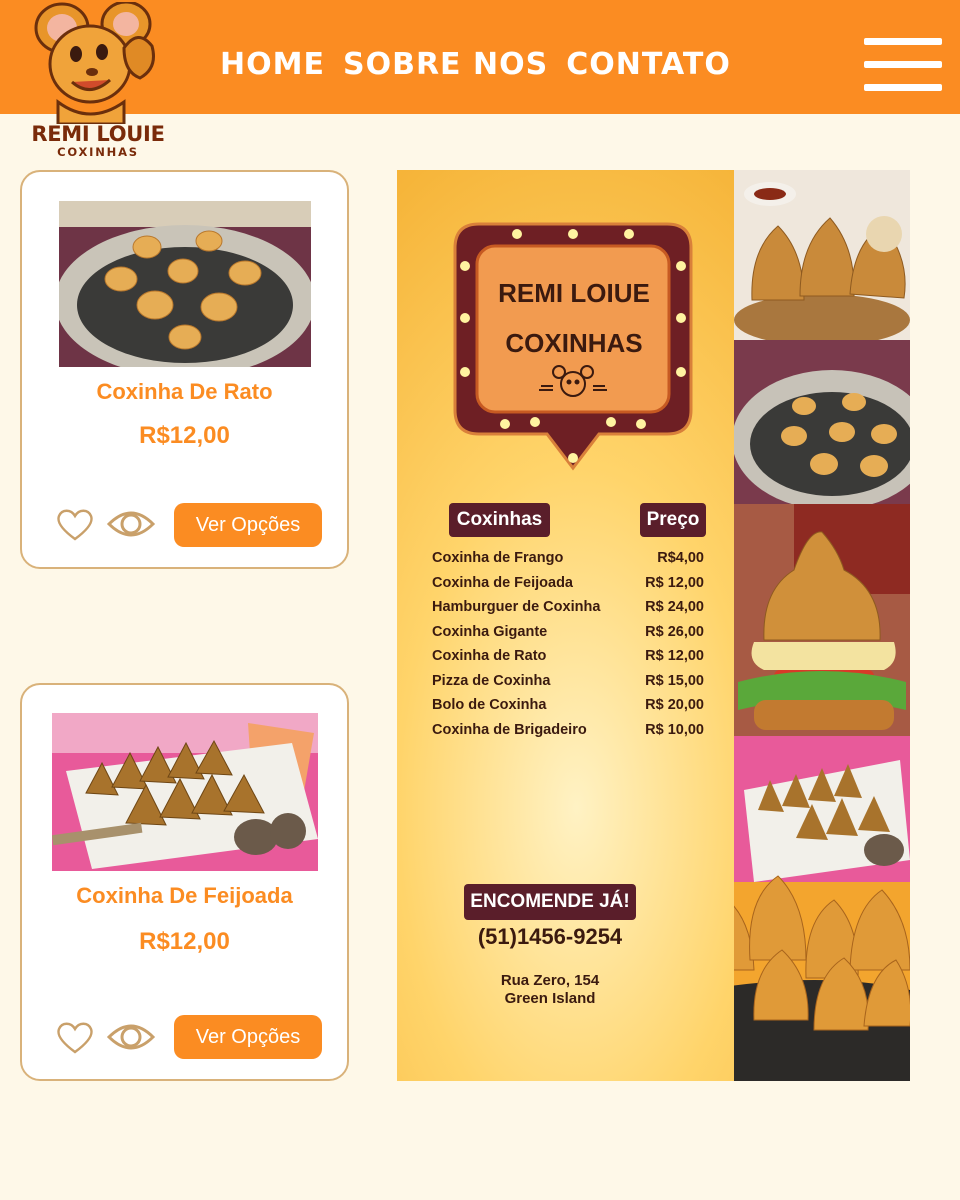 Image resolution: width=960 pixels, height=1200 pixels. I want to click on product-name: Coxinha De Feijoada, so click(184, 895).